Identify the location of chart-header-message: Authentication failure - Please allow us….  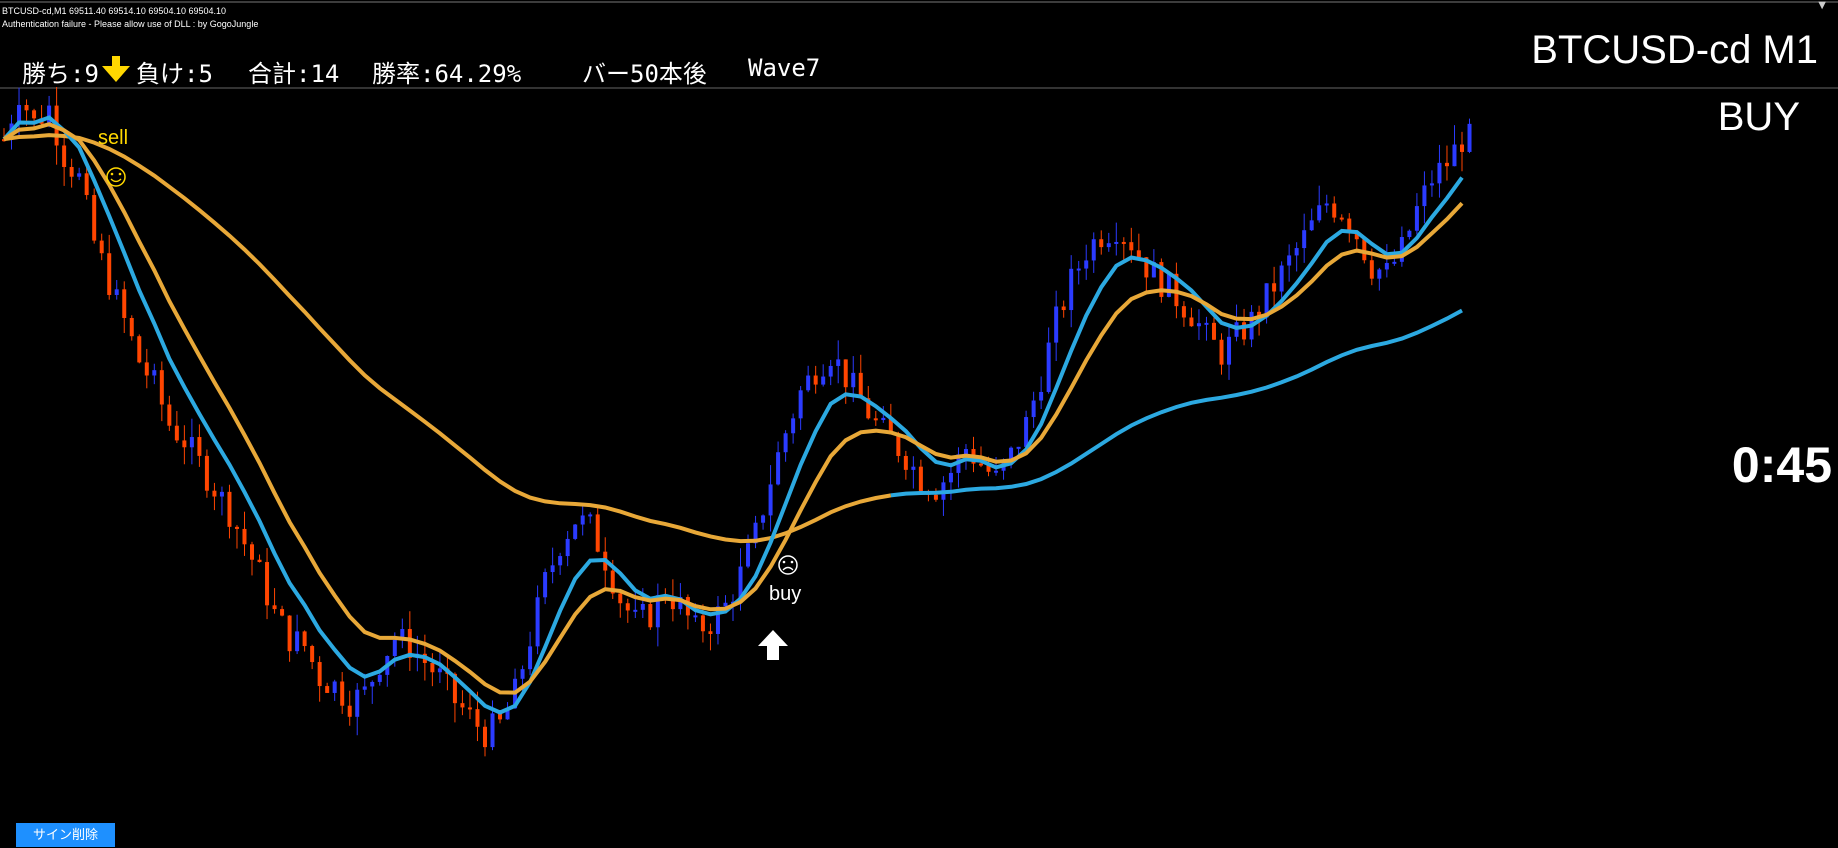
(130, 24).